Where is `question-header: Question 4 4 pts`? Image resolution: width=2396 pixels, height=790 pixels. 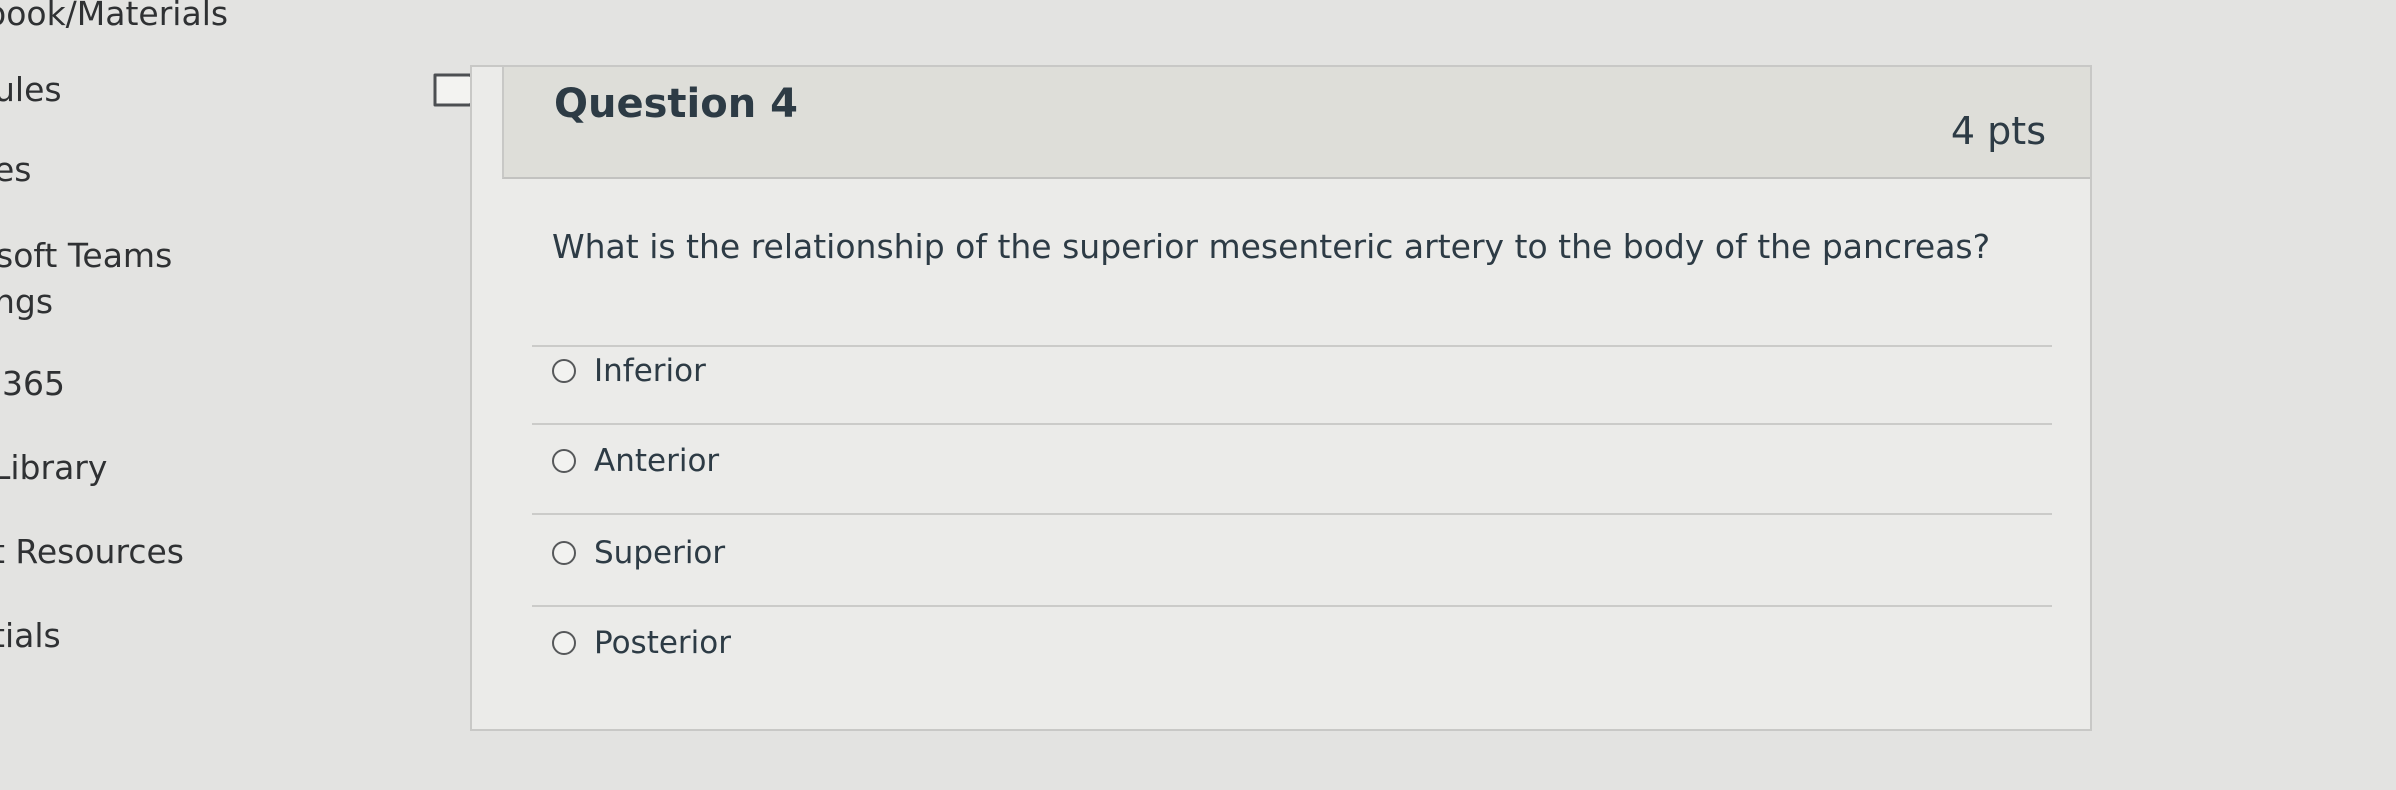
question-header: Question 4 4 pts is located at coordinates (1296, 123).